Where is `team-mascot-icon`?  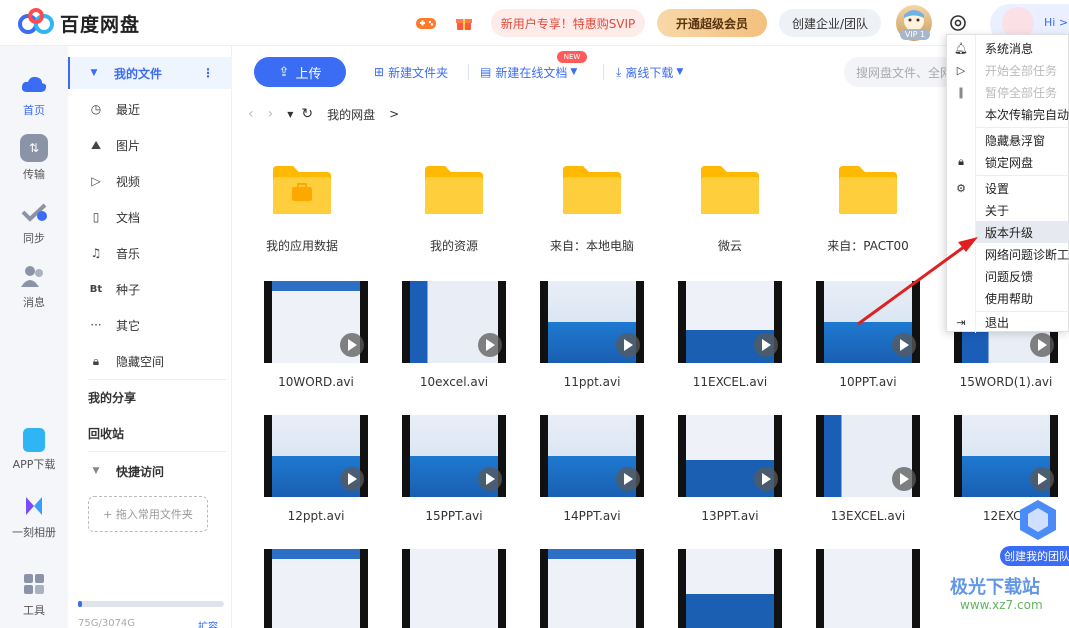 team-mascot-icon is located at coordinates (1038, 520).